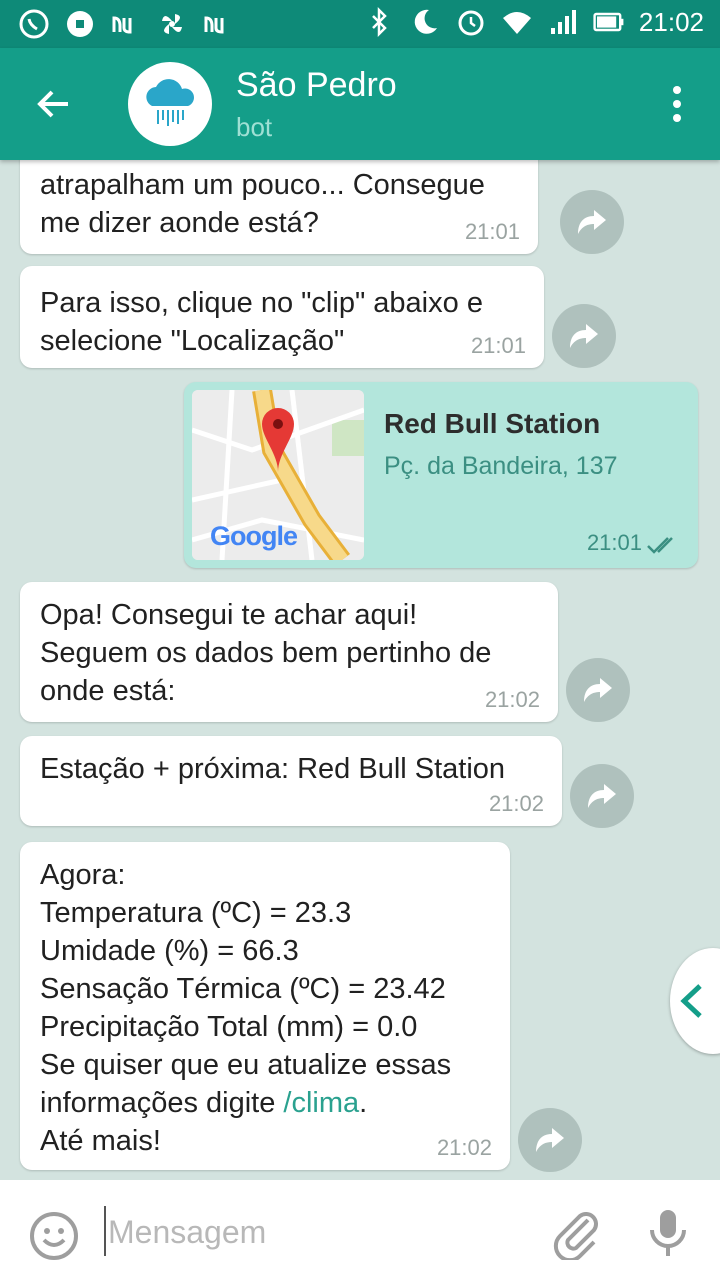 The width and height of the screenshot is (720, 1280). Describe the element at coordinates (492, 423) in the screenshot. I see `location-name: Red Bull Station` at that location.